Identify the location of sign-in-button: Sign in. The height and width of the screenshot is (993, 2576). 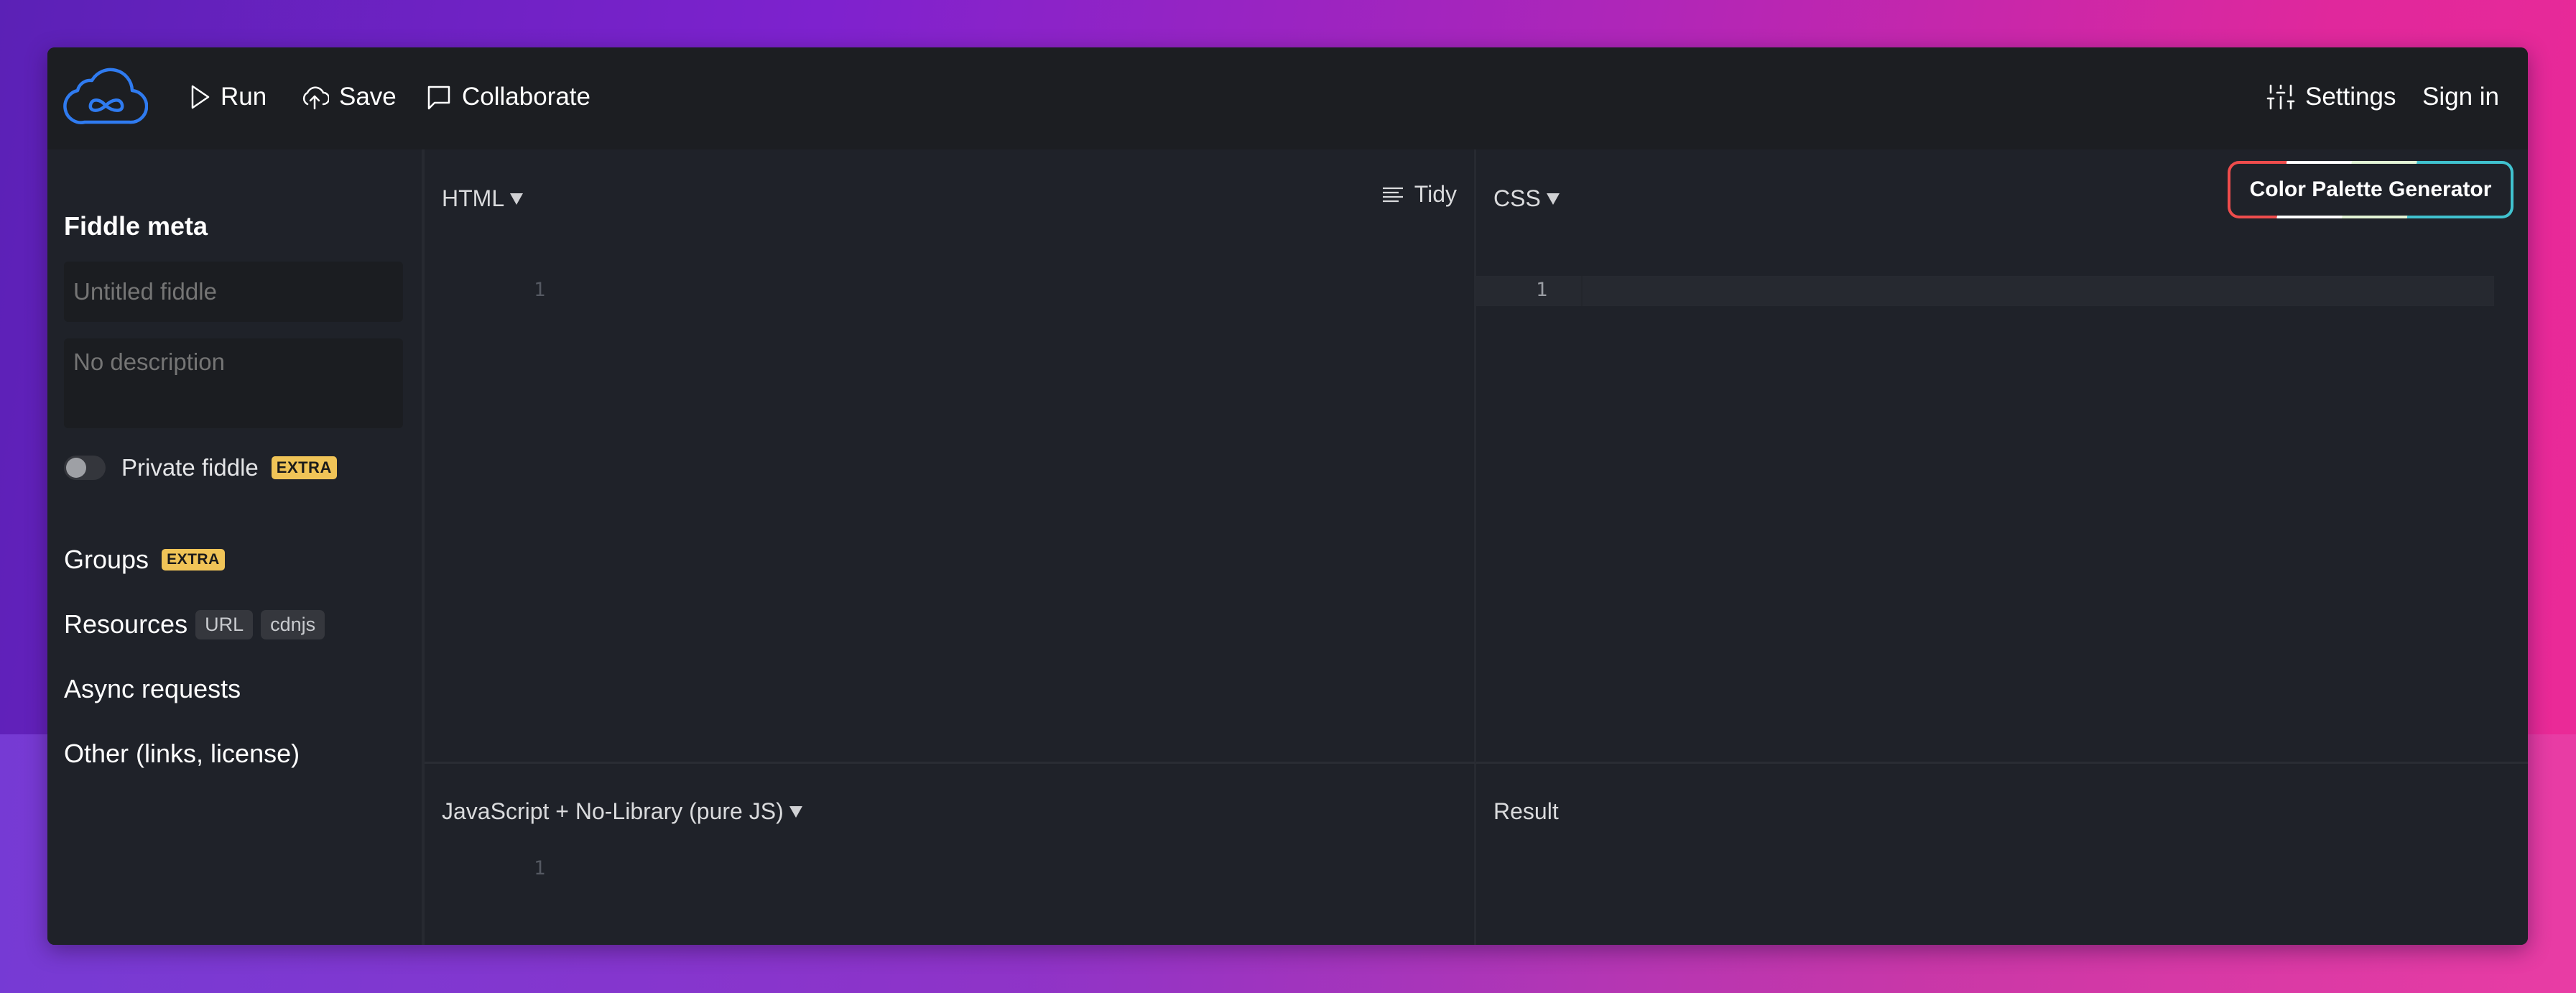
(2460, 97).